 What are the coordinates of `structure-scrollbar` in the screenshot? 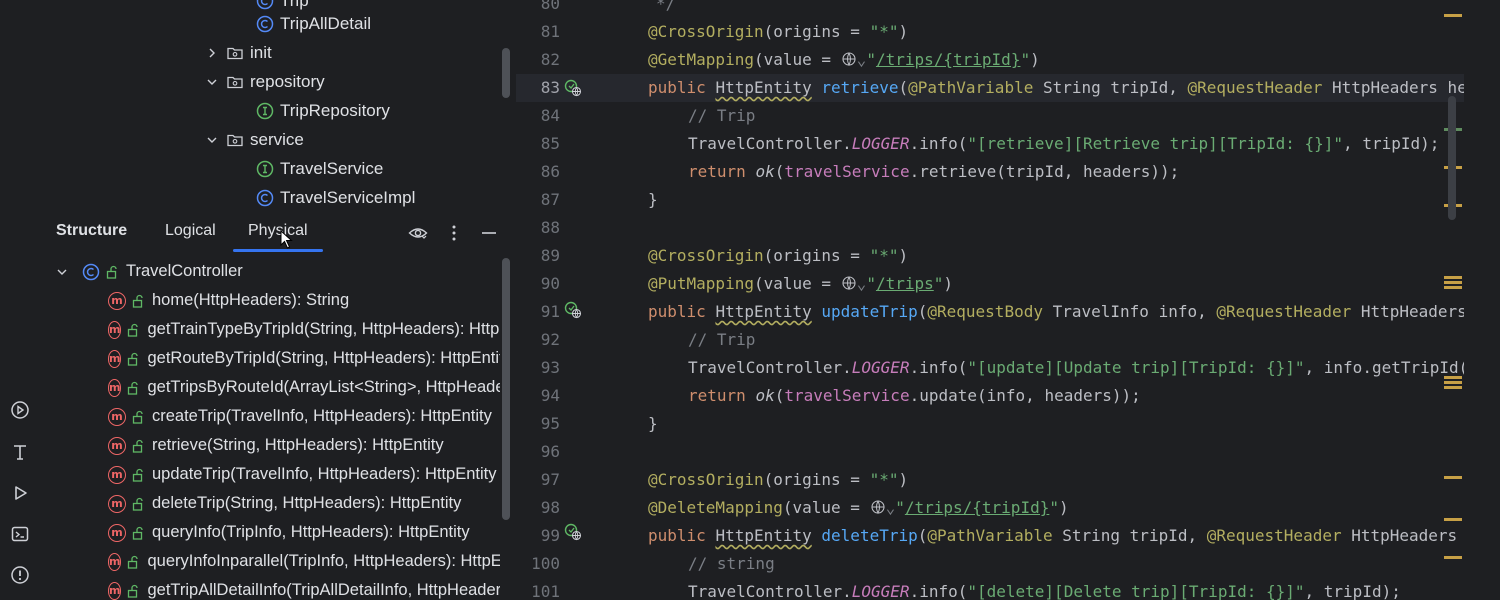 It's located at (506, 389).